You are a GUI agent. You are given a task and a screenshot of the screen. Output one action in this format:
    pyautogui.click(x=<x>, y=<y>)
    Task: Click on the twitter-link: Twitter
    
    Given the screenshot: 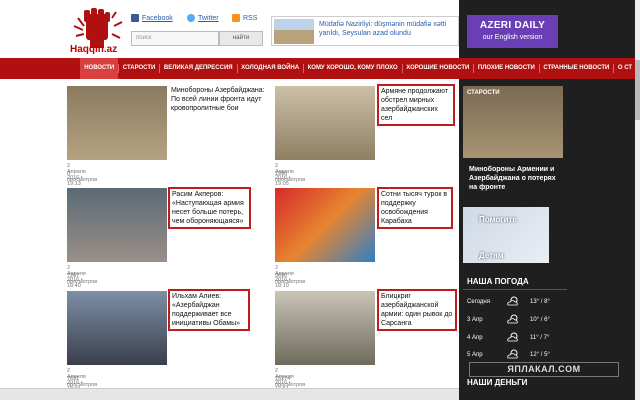 What is the action you would take?
    pyautogui.click(x=203, y=18)
    